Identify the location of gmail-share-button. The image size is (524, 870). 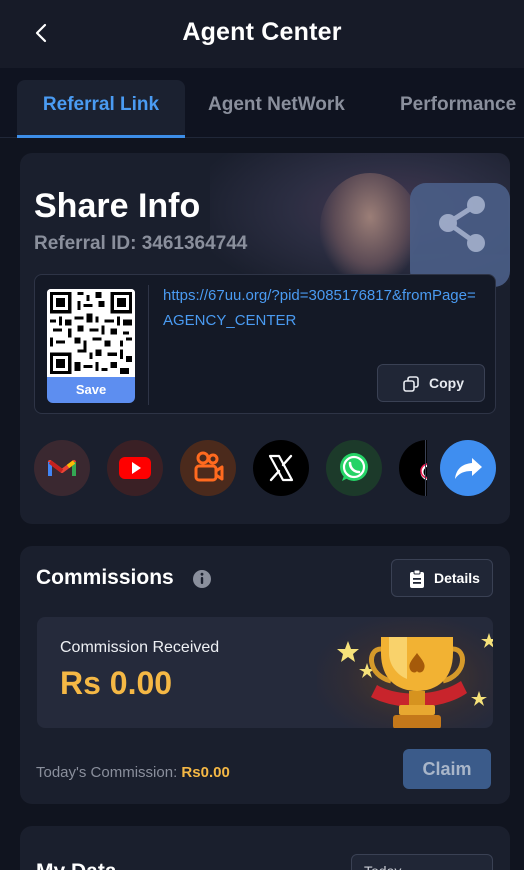
(62, 468).